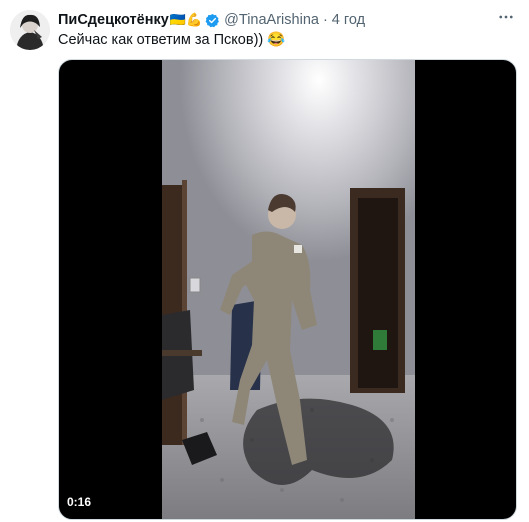 The image size is (529, 522). What do you see at coordinates (348, 20) in the screenshot?
I see `timestamp: 4 год` at bounding box center [348, 20].